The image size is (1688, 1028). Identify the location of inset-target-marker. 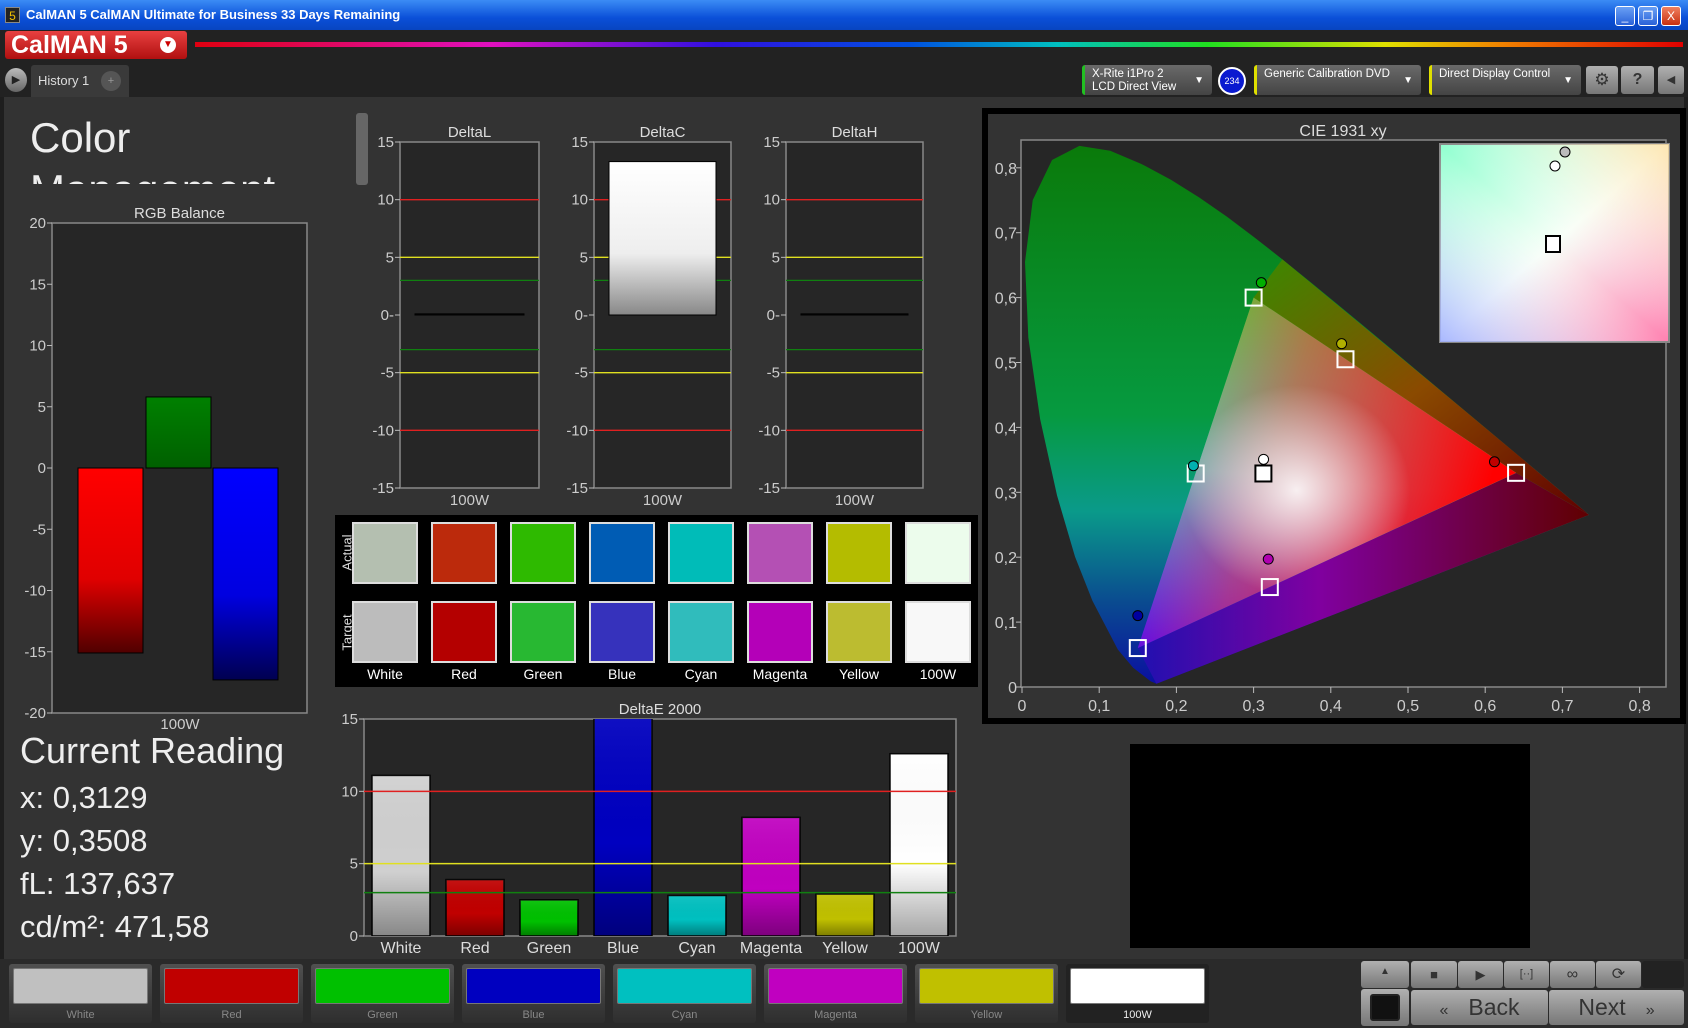
(1553, 244).